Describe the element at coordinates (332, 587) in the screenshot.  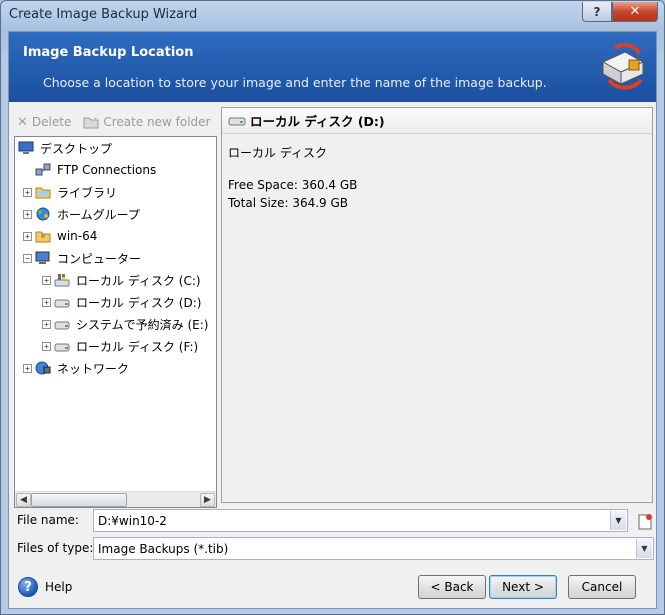
I see `wizard-footer: ? Help < Back Next > Cancel` at that location.